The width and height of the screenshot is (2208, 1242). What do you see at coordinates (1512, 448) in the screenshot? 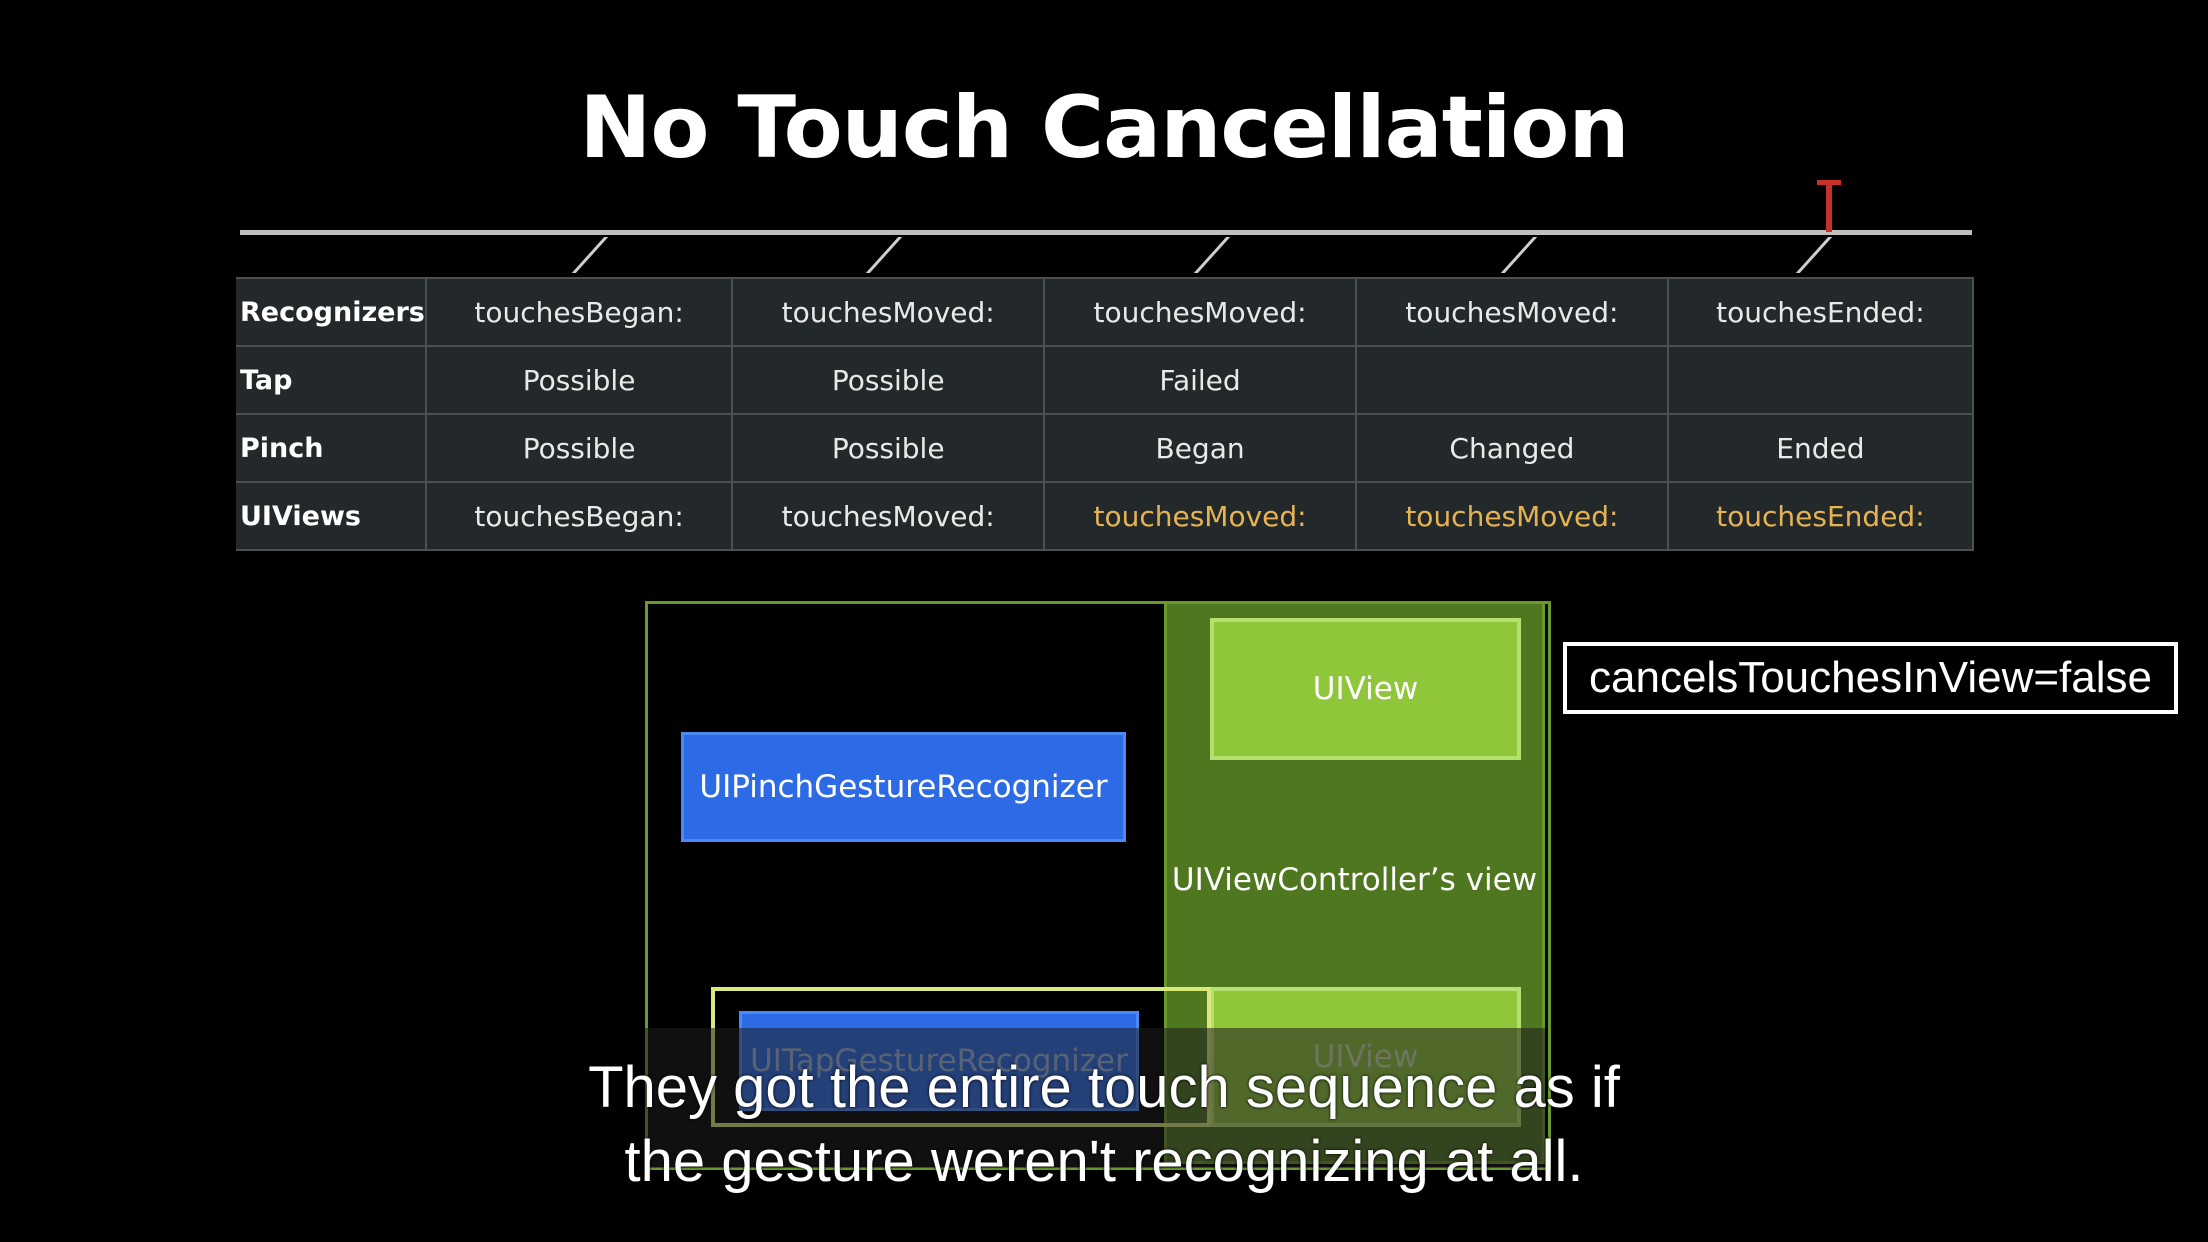
I see `table-cell: Changed` at bounding box center [1512, 448].